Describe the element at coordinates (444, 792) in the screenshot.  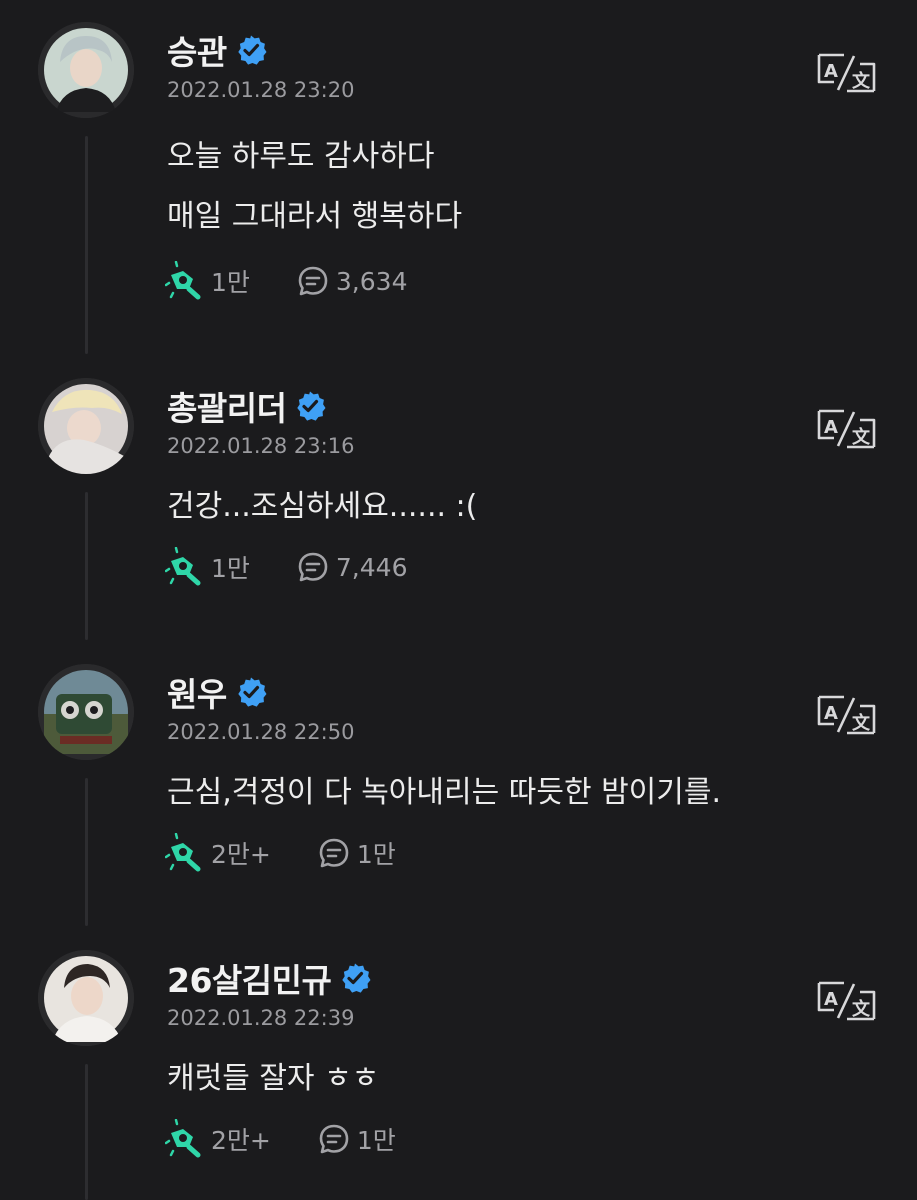
I see `post-body-line: 근심,걱정이 다 녹아내리는 따듯한 밤이기를.` at that location.